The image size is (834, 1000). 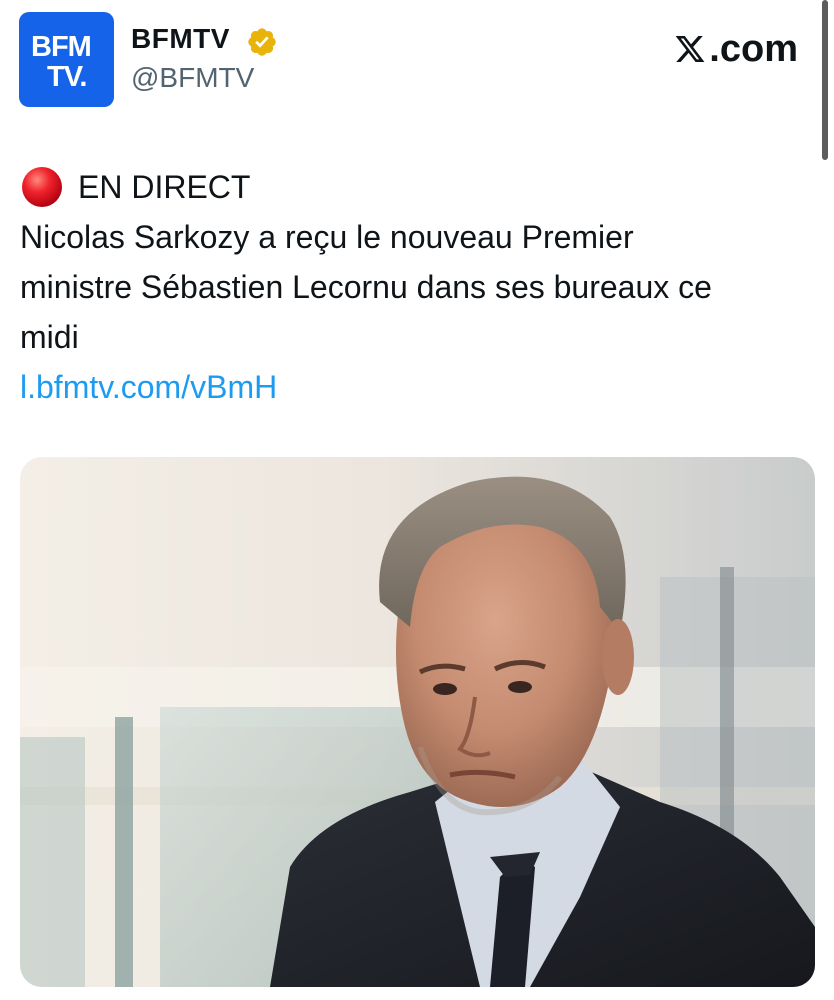 What do you see at coordinates (417, 60) in the screenshot?
I see `tweet-header: BFM TV. BFMTV @BFMTV .com` at bounding box center [417, 60].